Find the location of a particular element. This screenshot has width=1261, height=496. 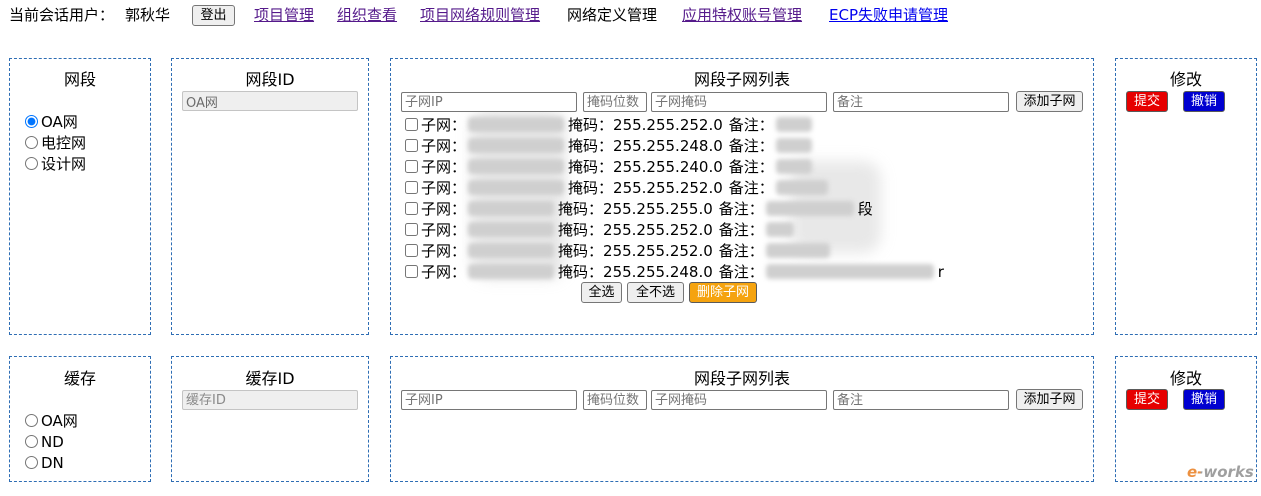

cache-edit-title: 修改 is located at coordinates (1185, 378).